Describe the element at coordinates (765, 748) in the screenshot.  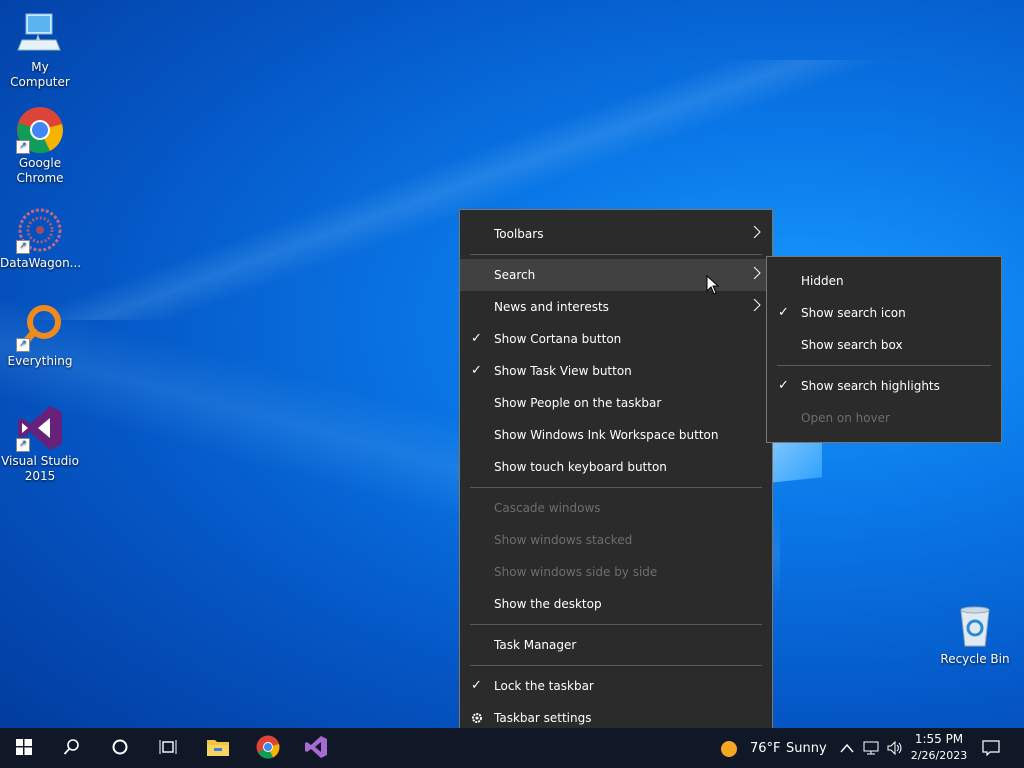
I see `weather-temperature: 76°F` at that location.